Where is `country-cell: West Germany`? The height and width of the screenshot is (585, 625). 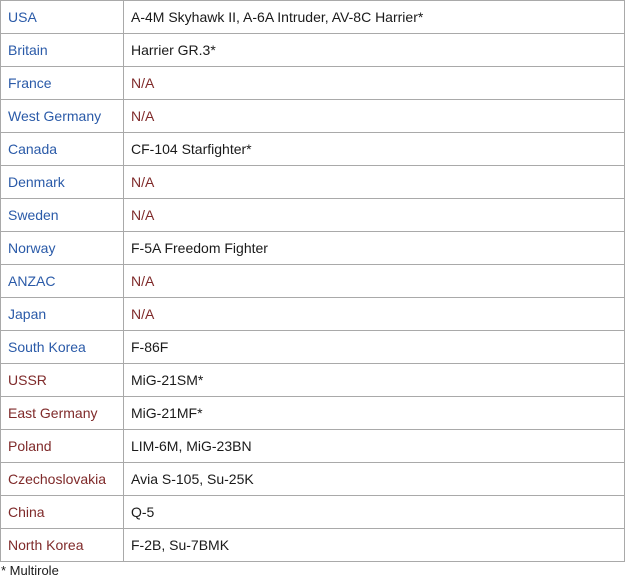 country-cell: West Germany is located at coordinates (62, 116).